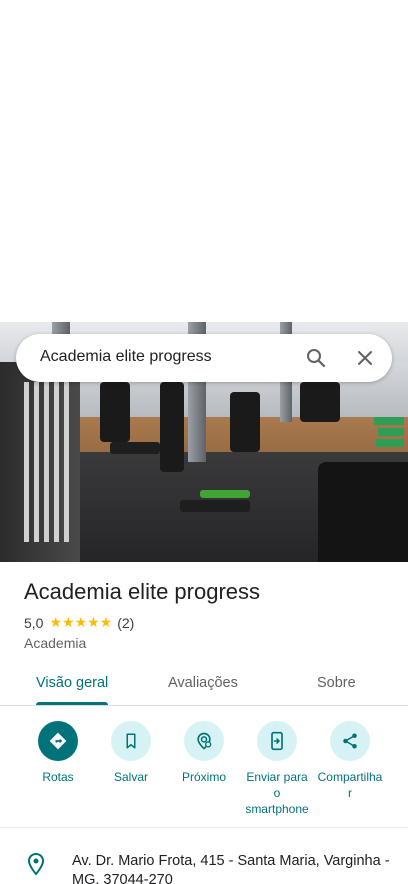  What do you see at coordinates (363, 512) in the screenshot?
I see `photo-machine-right` at bounding box center [363, 512].